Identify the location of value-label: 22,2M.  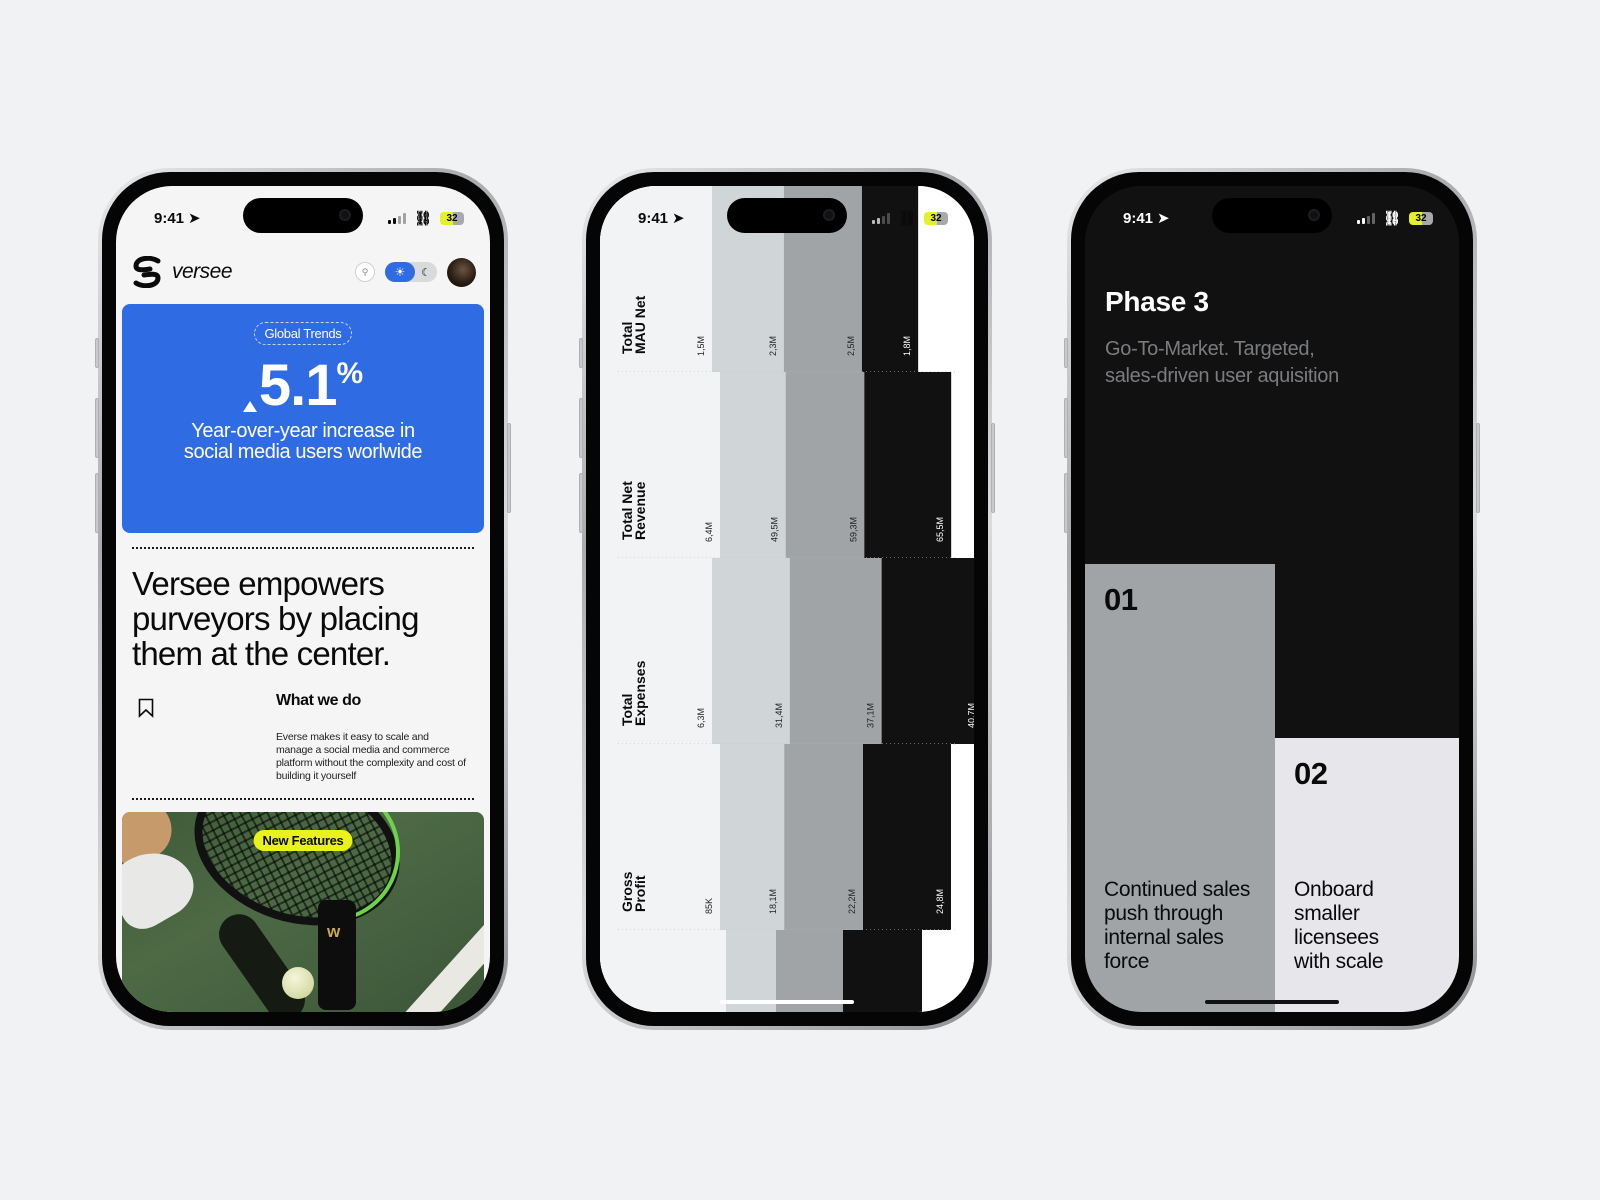
(852, 901).